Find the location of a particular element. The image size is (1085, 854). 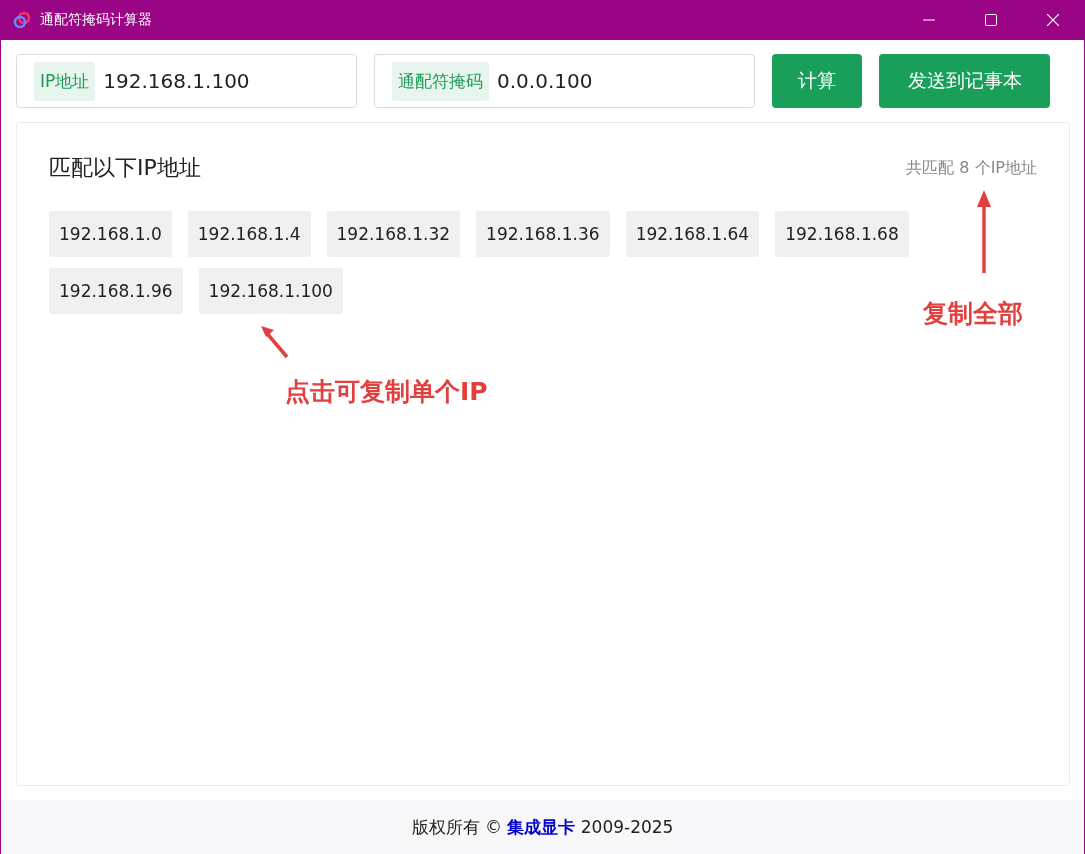

input-field: 0.0.0.100 is located at coordinates (620, 81).